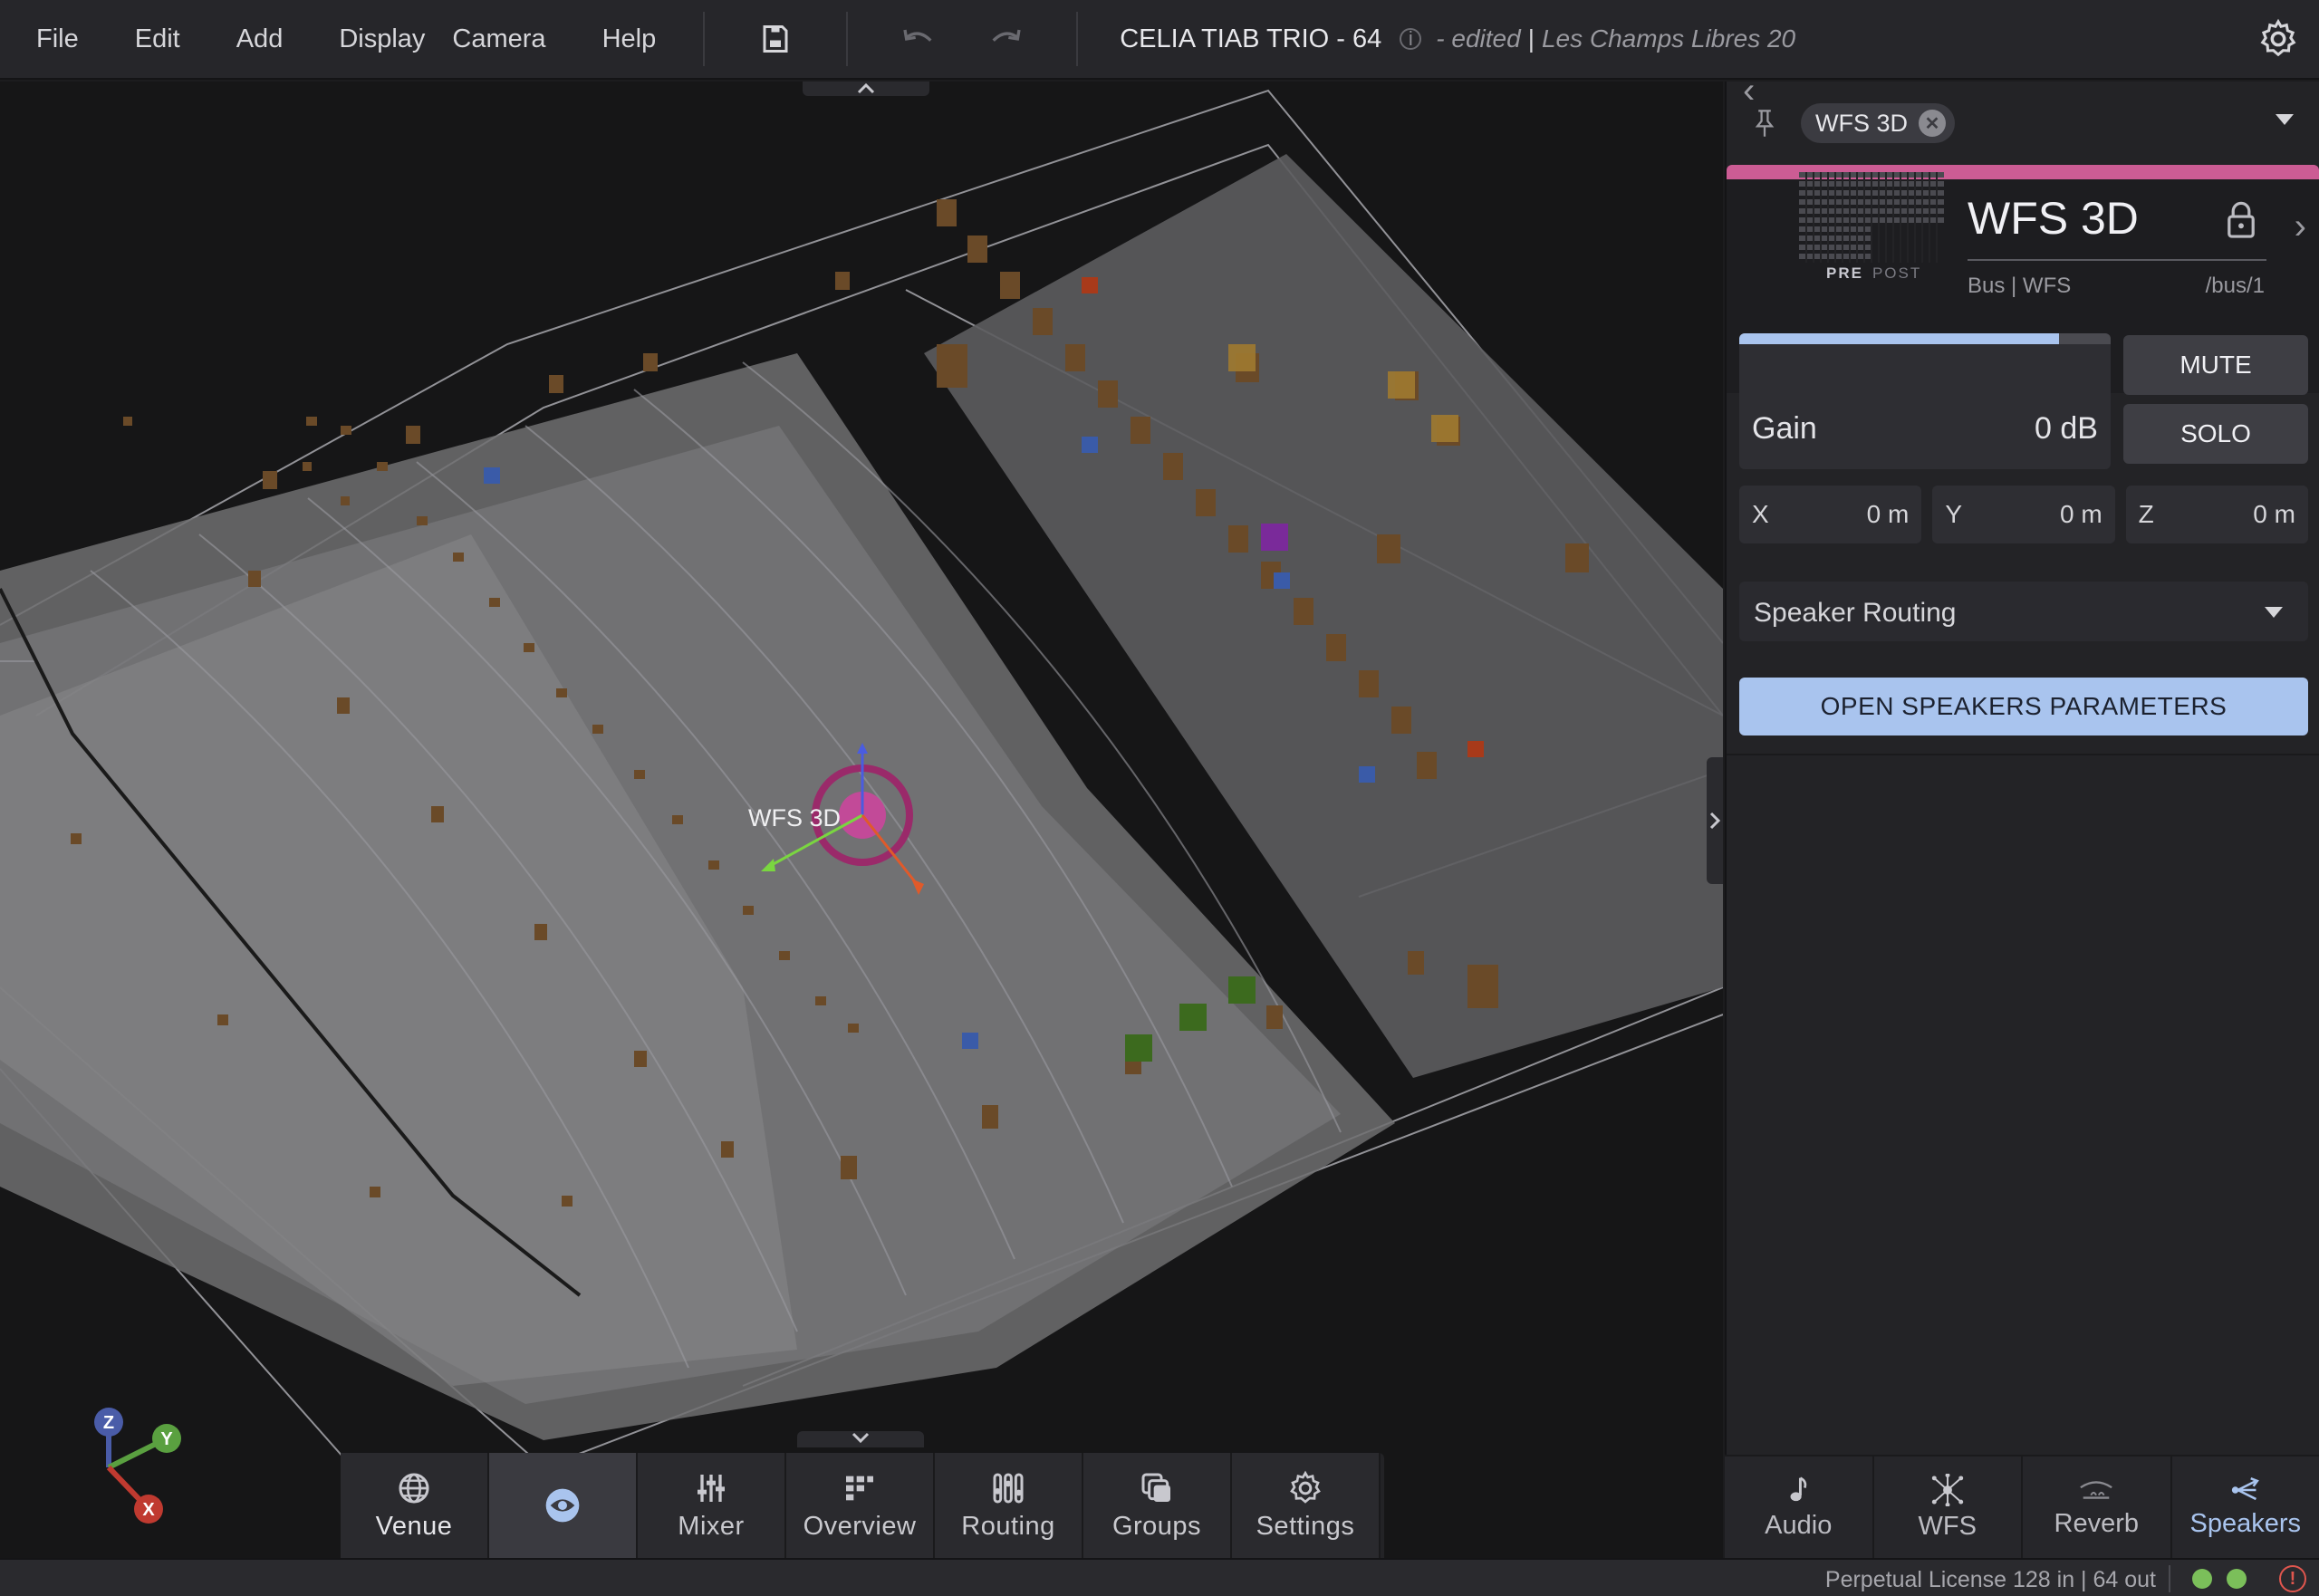  Describe the element at coordinates (1005, 39) in the screenshot. I see `redo-icon` at that location.